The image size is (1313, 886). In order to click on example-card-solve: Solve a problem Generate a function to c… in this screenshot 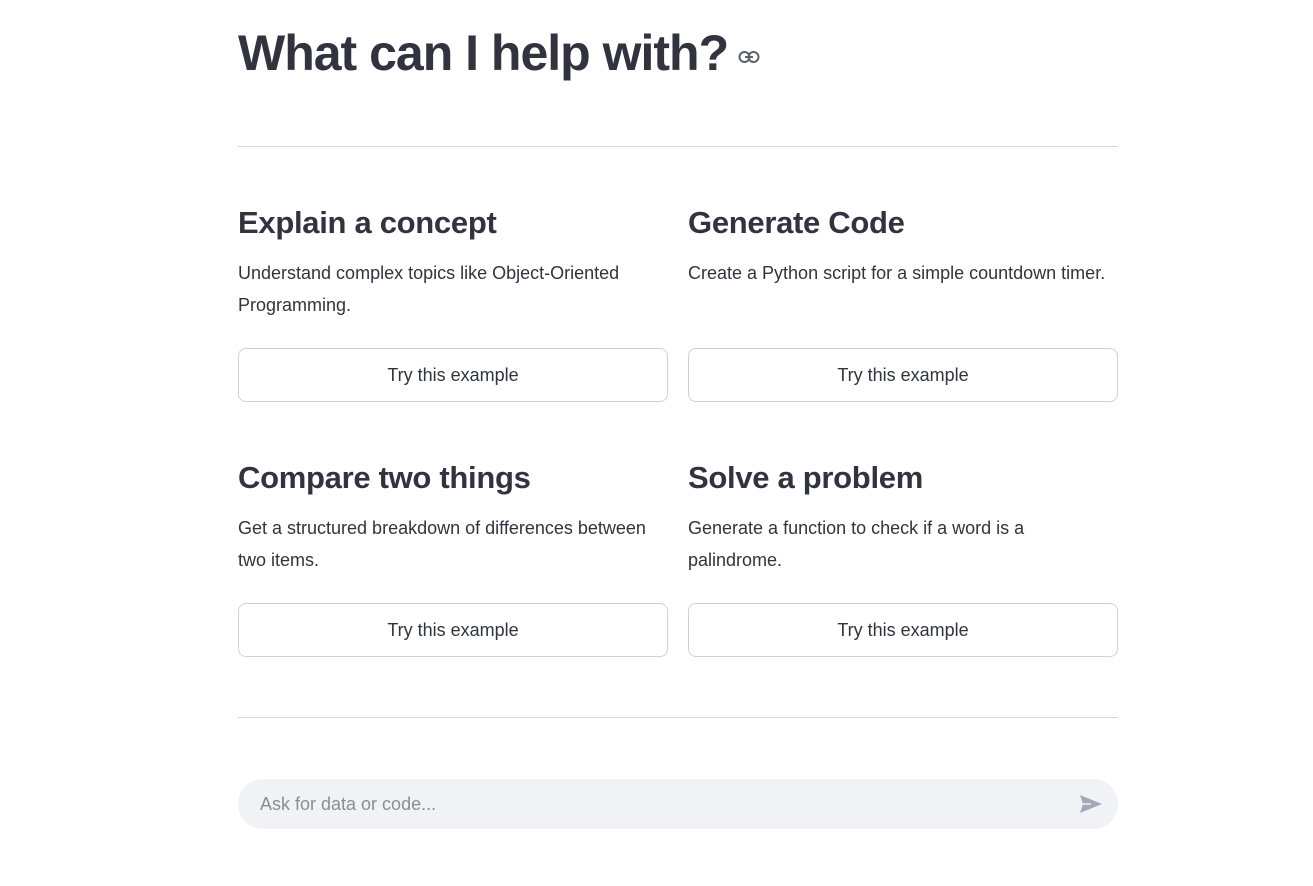, I will do `click(903, 558)`.